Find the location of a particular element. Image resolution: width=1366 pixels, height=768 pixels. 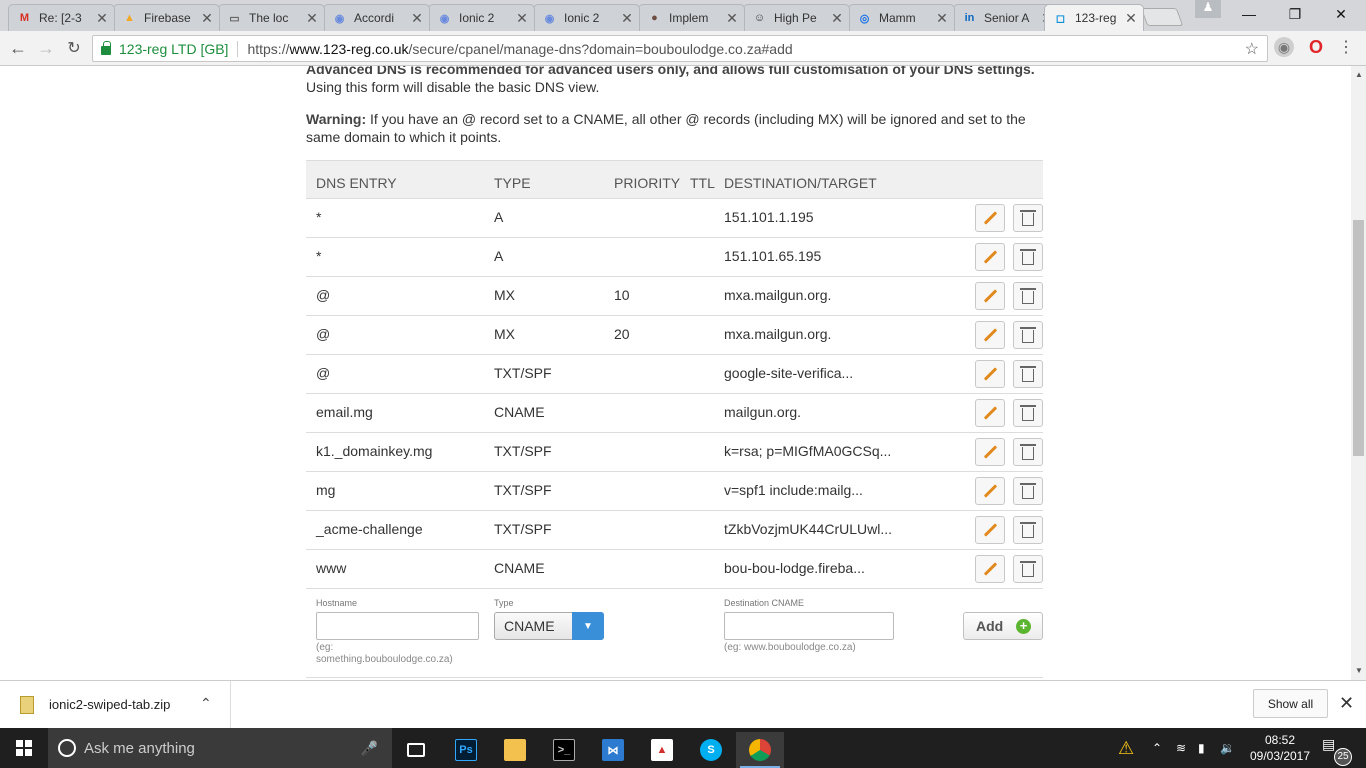

close-window-button: ✕ is located at coordinates (1341, 14).